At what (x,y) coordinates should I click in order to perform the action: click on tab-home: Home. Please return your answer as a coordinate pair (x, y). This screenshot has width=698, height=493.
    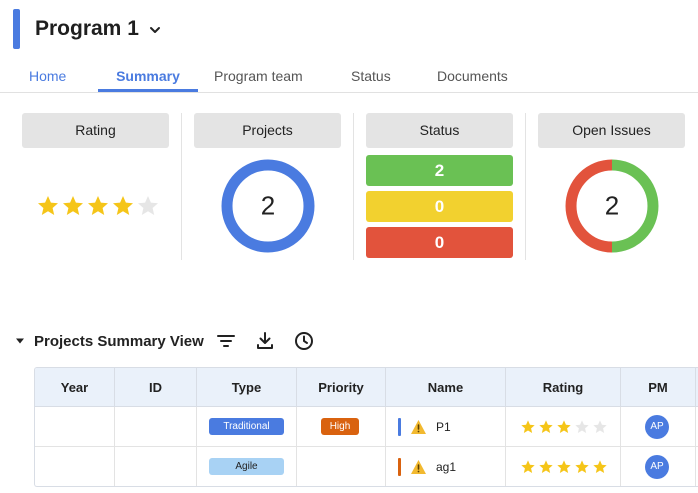
    Looking at the image, I should click on (47, 76).